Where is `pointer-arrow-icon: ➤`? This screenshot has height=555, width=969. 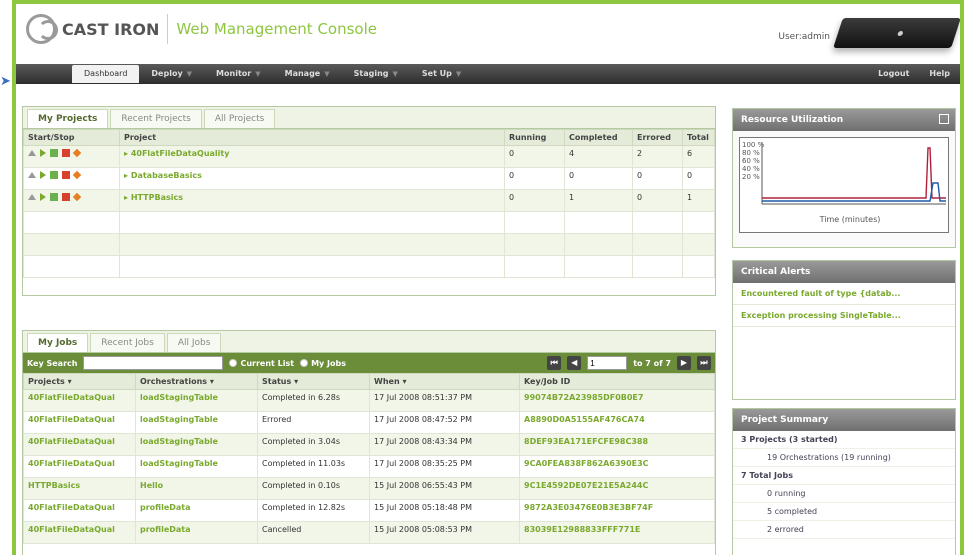
pointer-arrow-icon: ➤ is located at coordinates (5, 81).